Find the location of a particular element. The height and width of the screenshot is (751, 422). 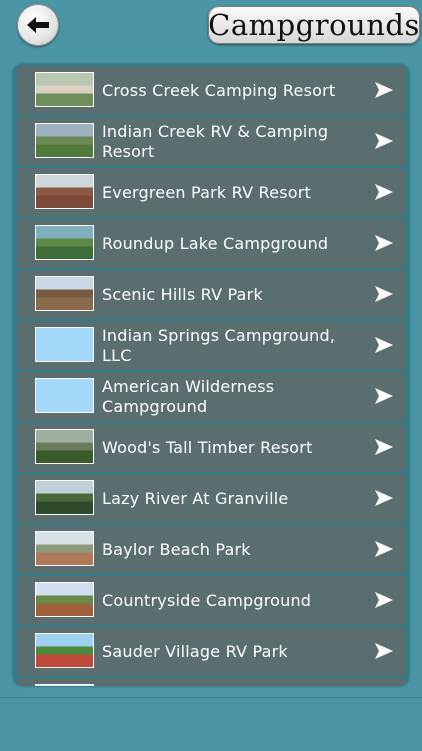

campground-name: Baylor Beach Park is located at coordinates (176, 549).